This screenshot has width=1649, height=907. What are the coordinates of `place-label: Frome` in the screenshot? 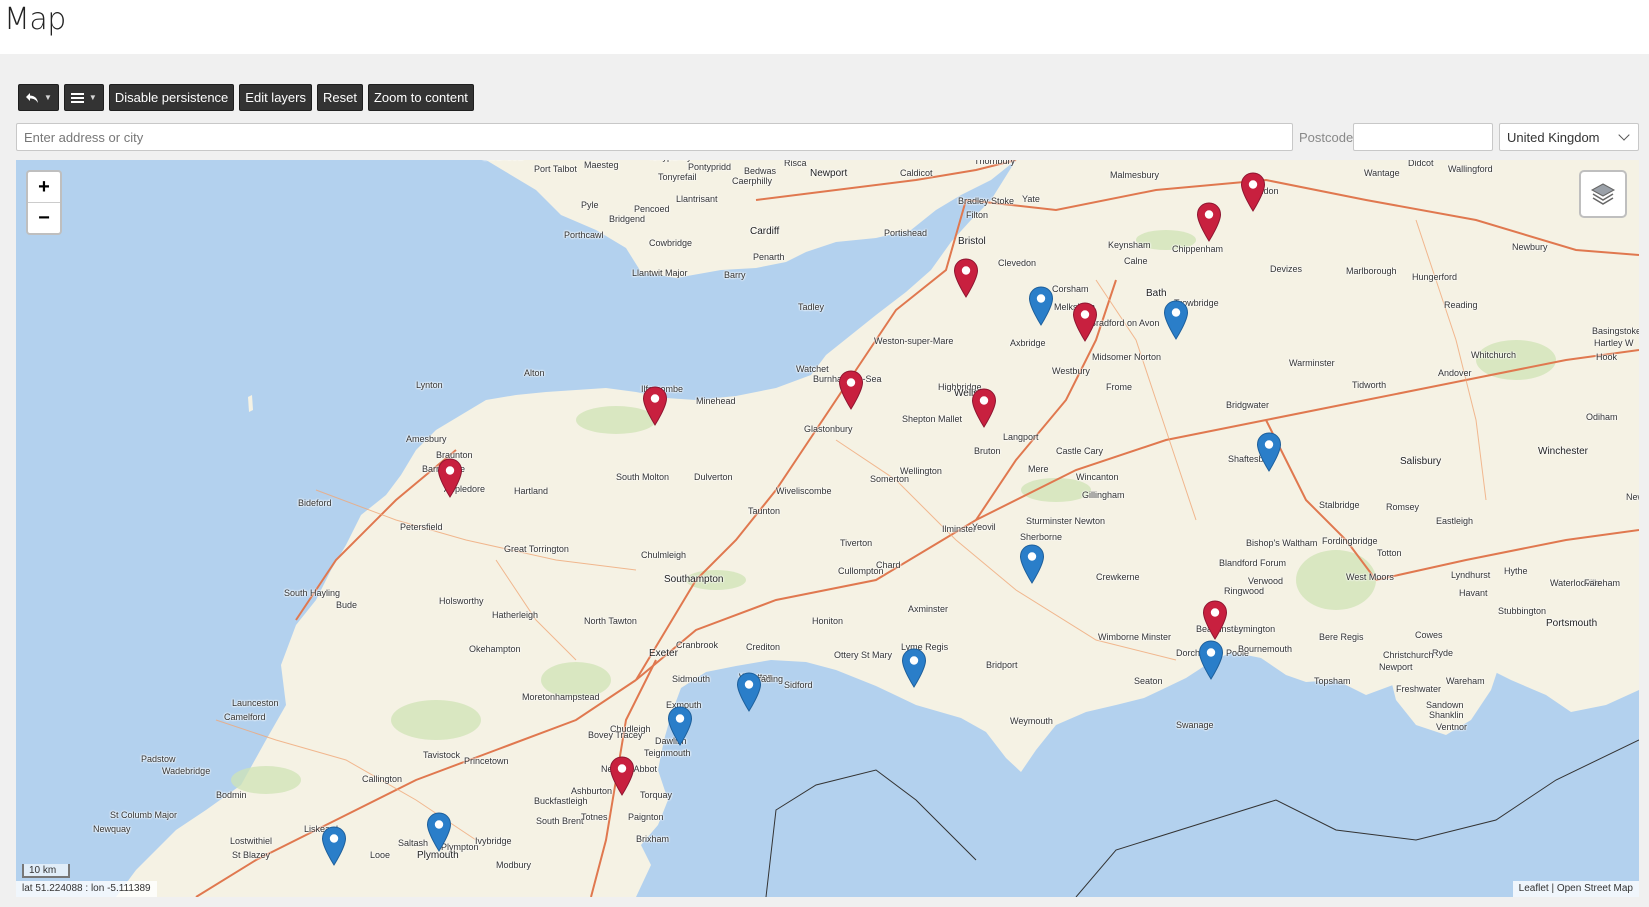 It's located at (1119, 387).